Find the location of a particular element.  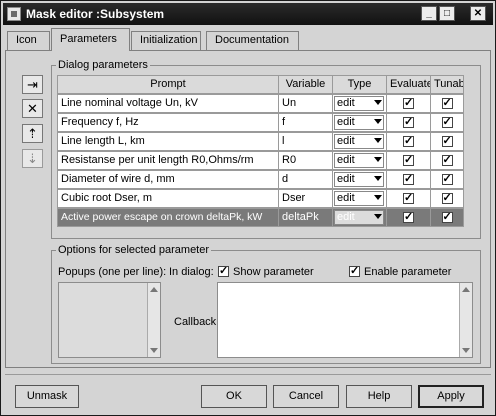

enable-parameter-label: Enable parameter is located at coordinates (408, 272).